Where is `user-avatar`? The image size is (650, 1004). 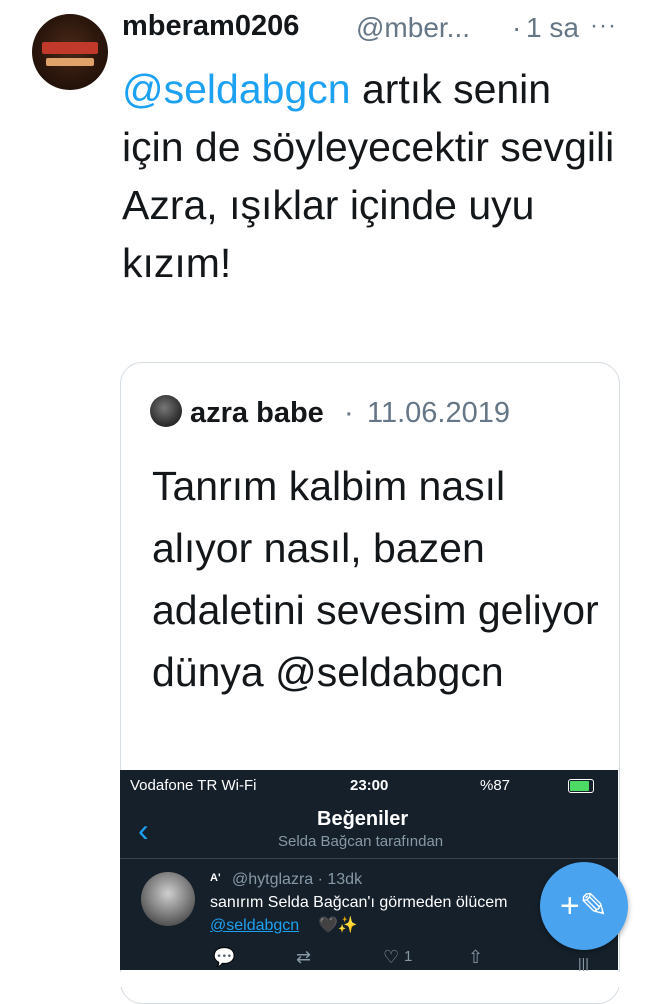
user-avatar is located at coordinates (70, 52).